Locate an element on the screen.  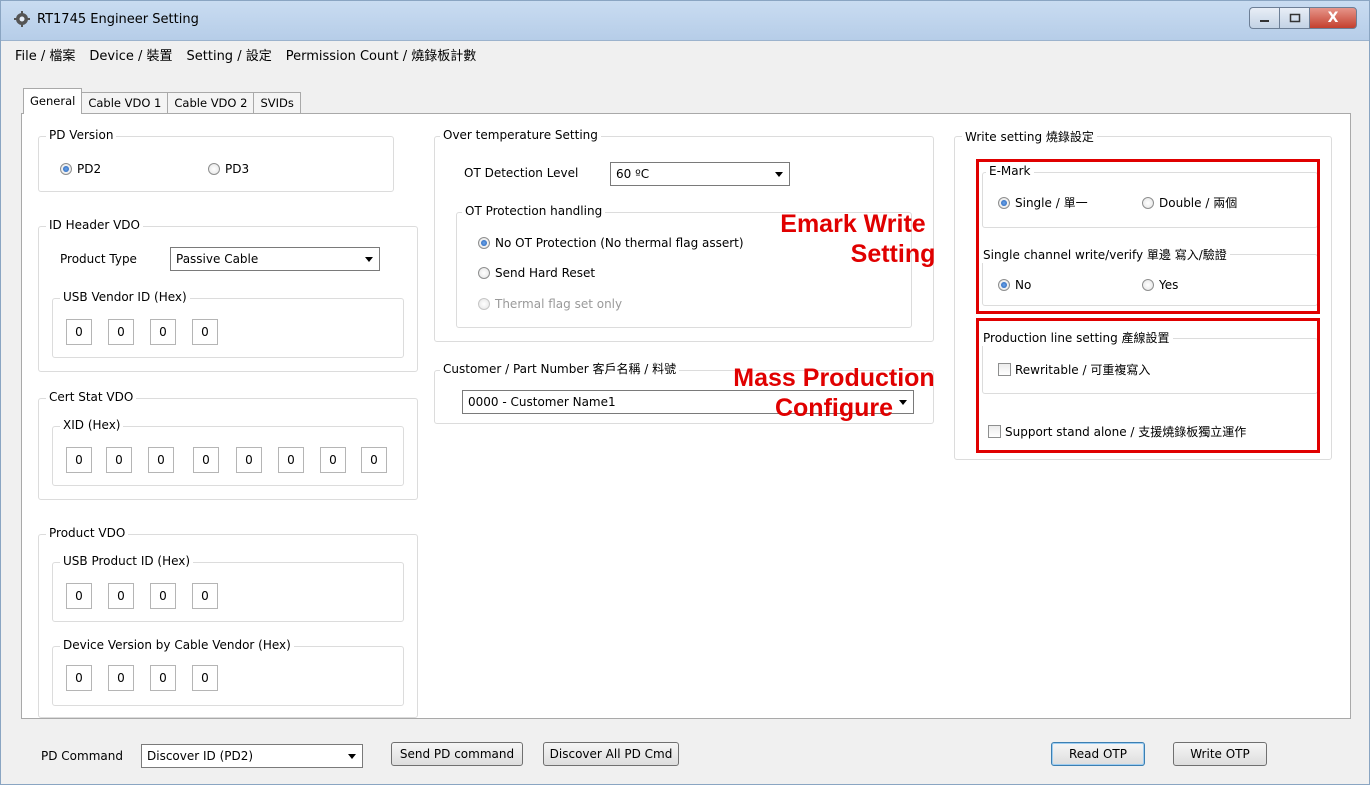
write-setting-label: Write setting 燒錄設定 is located at coordinates (1029, 136).